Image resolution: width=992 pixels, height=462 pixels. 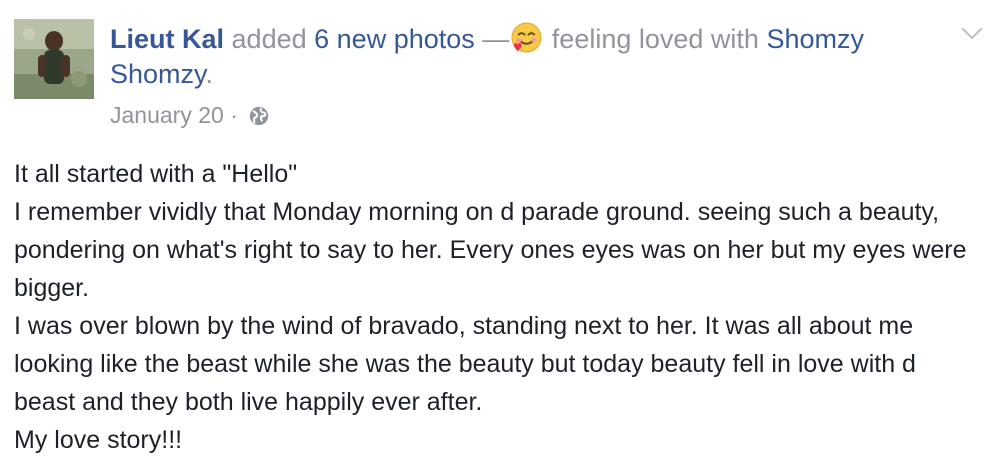 I want to click on post-body-line: It all started with a "Hello", so click(x=156, y=174).